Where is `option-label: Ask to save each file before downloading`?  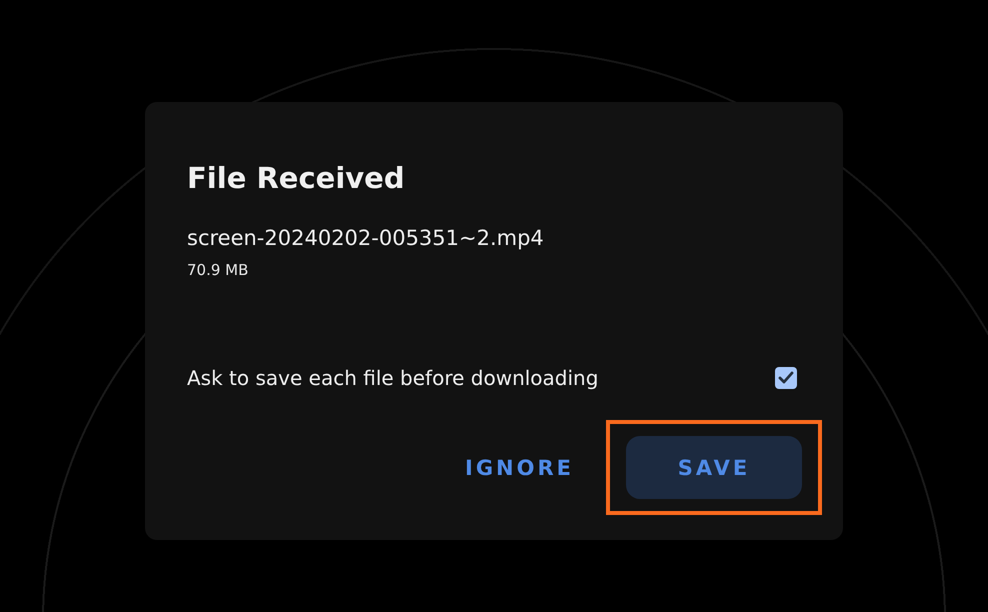 option-label: Ask to save each file before downloading is located at coordinates (392, 378).